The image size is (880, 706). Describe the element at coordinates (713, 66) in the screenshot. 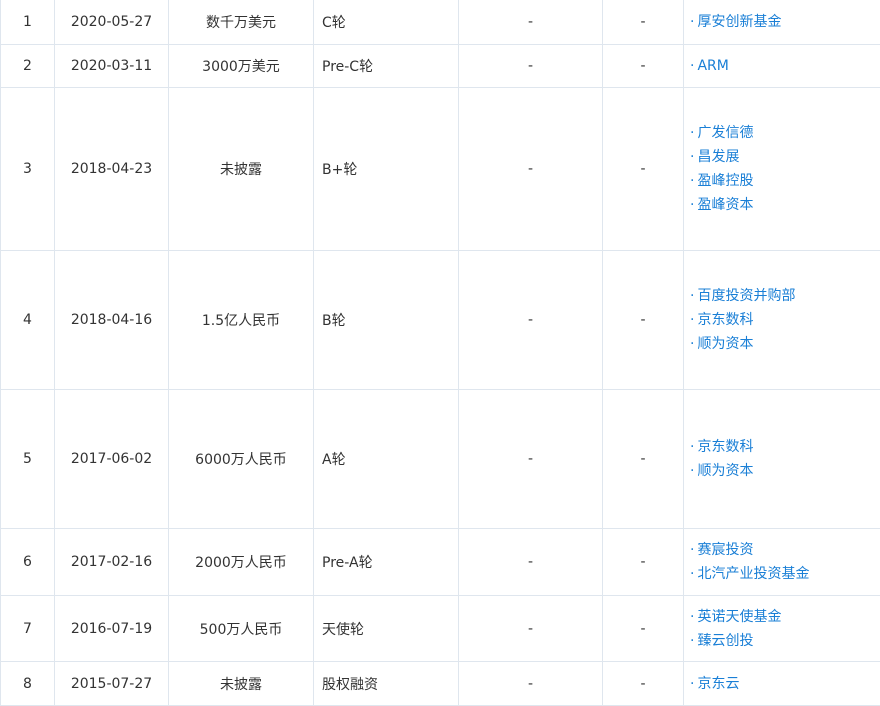

I see `investor-name: ARM` at that location.